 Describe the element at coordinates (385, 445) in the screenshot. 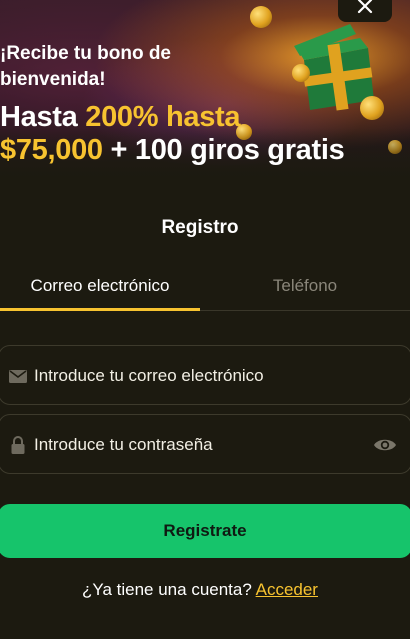

I see `eye-icon` at that location.